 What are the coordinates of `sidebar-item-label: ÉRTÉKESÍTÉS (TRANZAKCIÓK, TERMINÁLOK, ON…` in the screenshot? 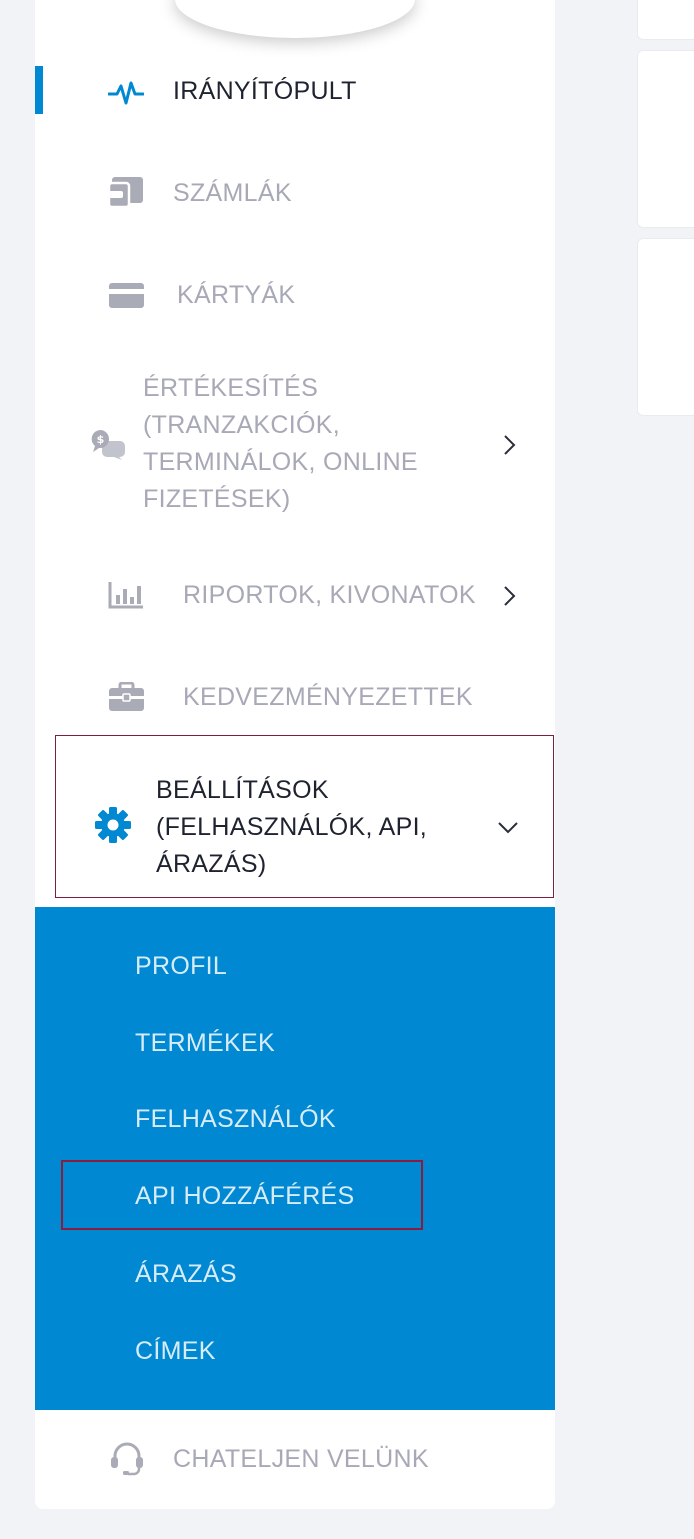 It's located at (280, 443).